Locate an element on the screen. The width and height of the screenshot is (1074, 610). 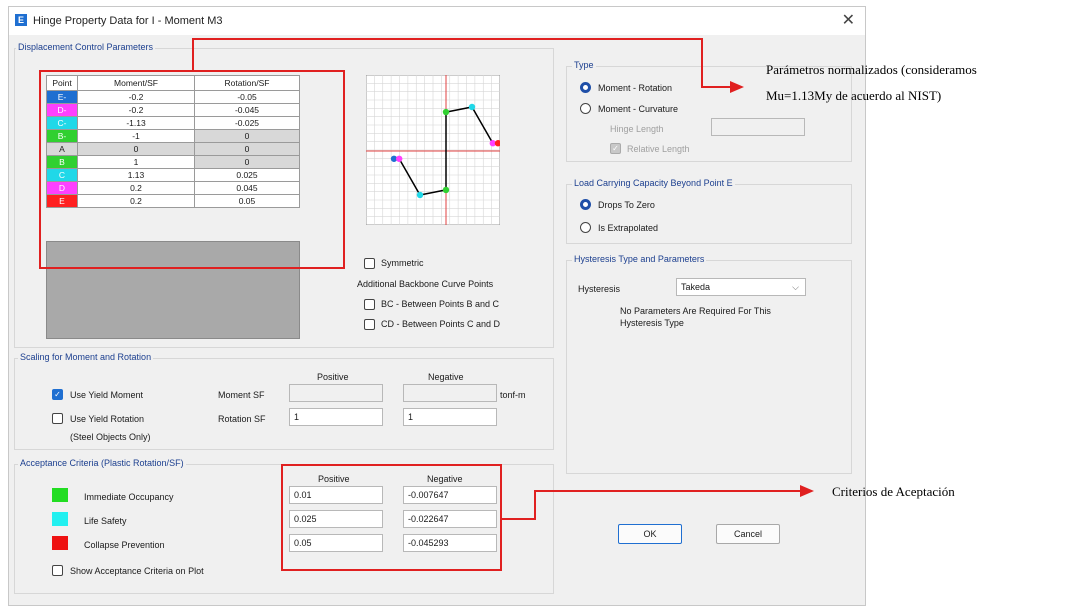
symmetric-label: Symmetric is located at coordinates (402, 263).